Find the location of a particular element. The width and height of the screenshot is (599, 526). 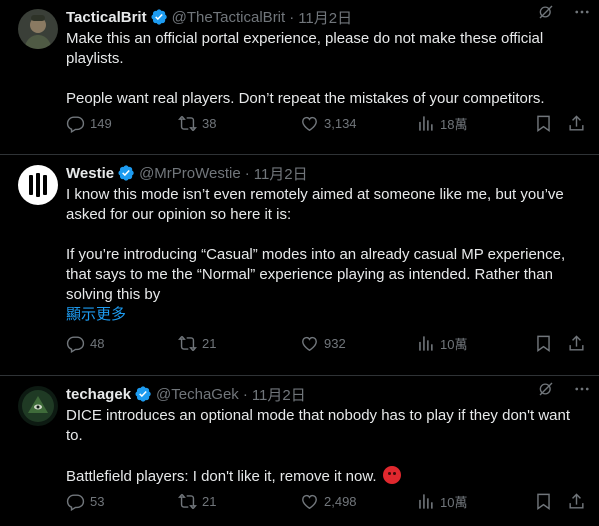

reply-button: 48 is located at coordinates (85, 343).